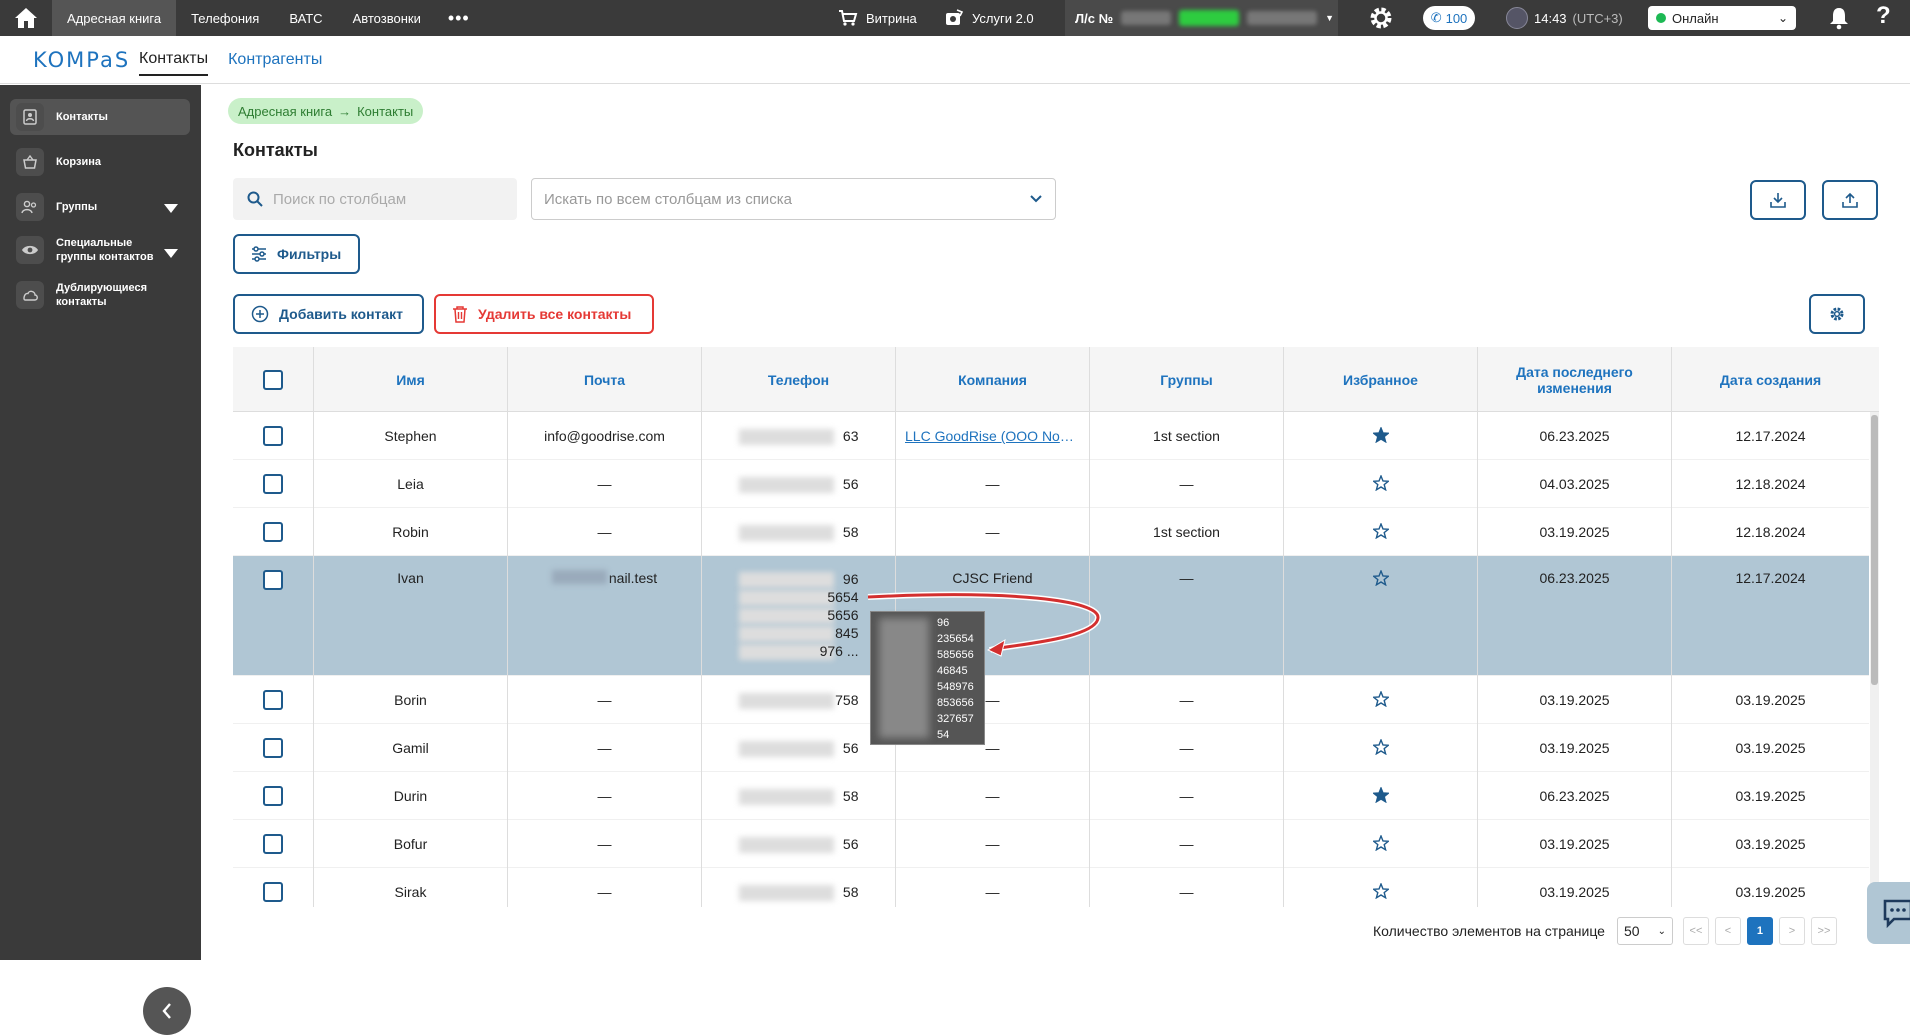 The width and height of the screenshot is (1910, 1035). Describe the element at coordinates (1574, 379) in the screenshot. I see `header-modified: Дата последнего изменения` at that location.